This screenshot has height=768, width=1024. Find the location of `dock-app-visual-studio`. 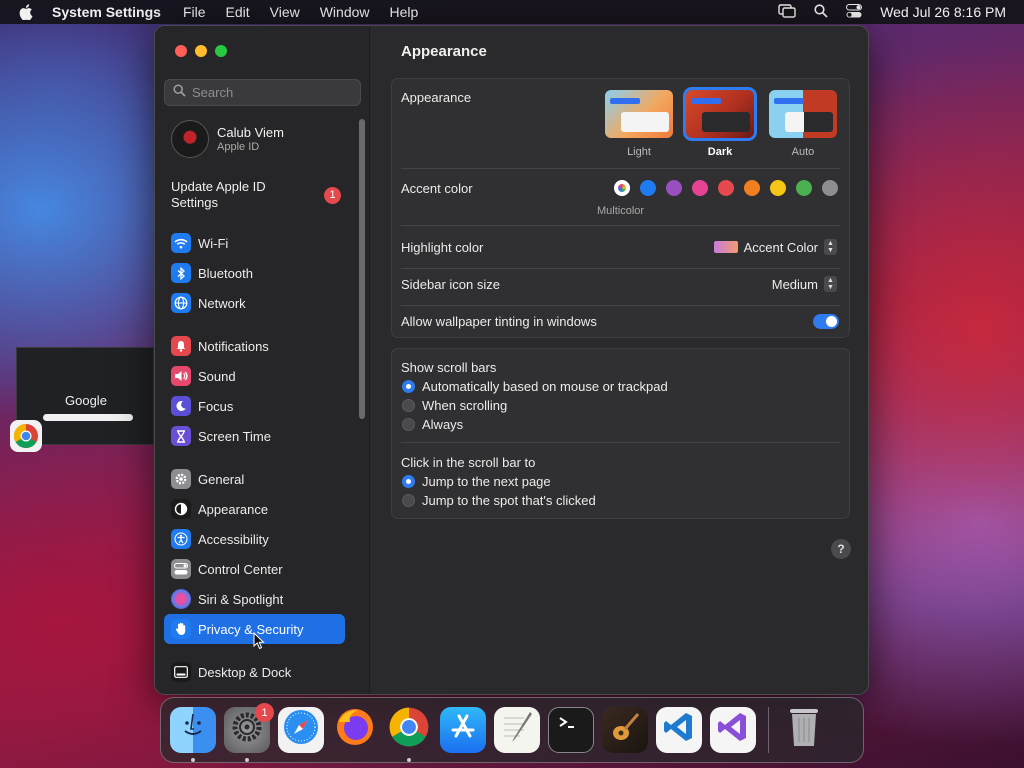

dock-app-visual-studio is located at coordinates (733, 730).